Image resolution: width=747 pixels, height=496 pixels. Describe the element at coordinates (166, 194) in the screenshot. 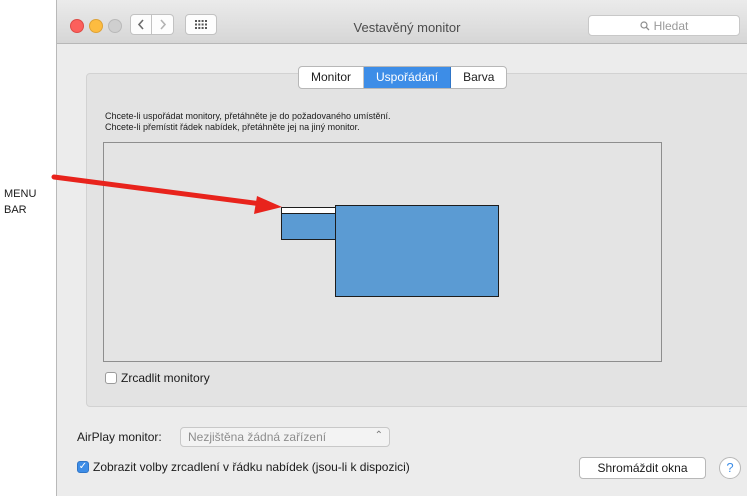

I see `red-arrow-annotation` at that location.